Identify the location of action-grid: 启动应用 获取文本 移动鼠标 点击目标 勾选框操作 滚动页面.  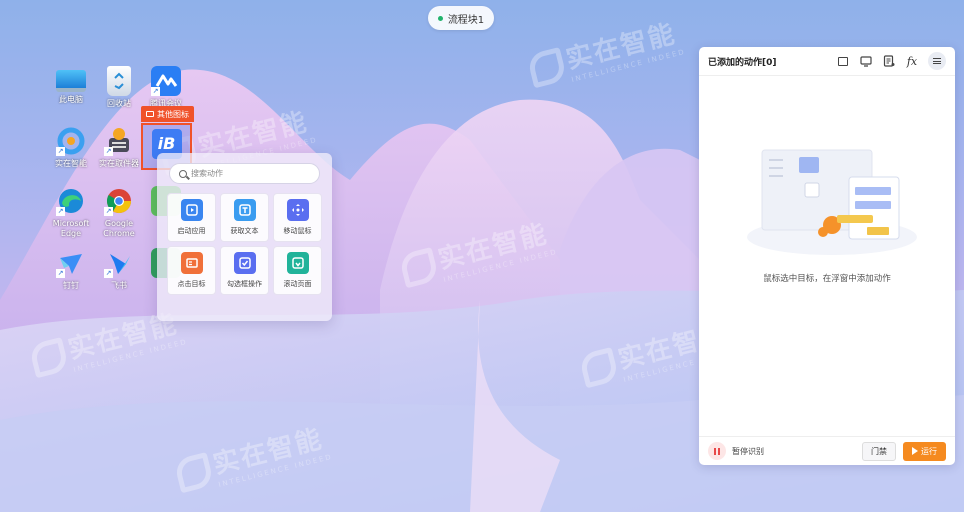
(244, 244).